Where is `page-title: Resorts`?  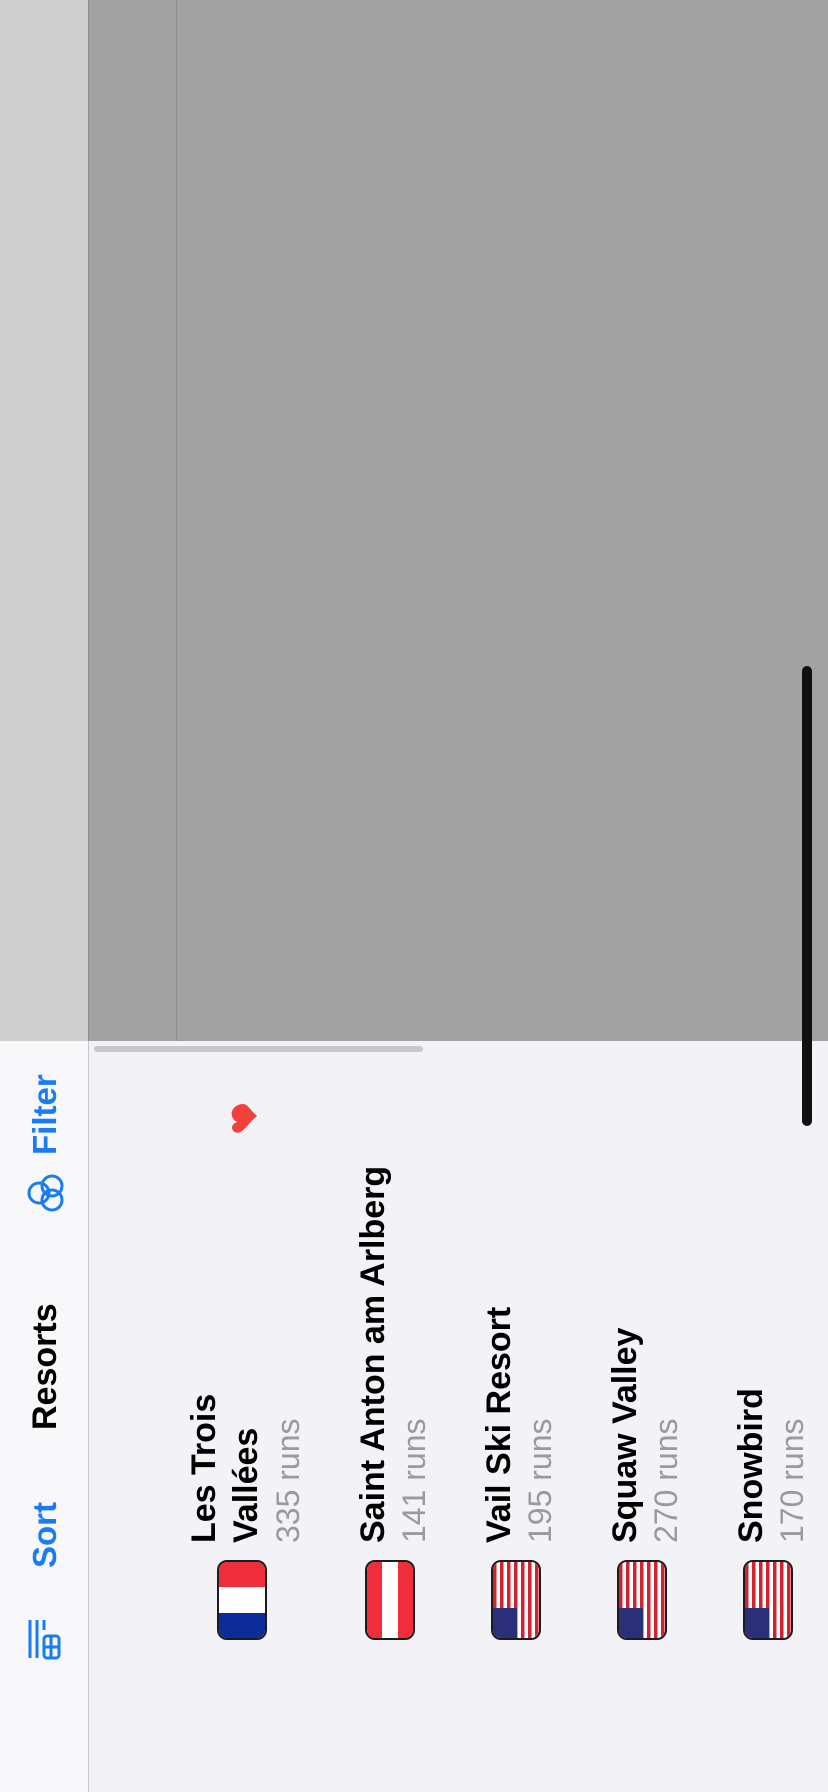 page-title: Resorts is located at coordinates (45, 1366).